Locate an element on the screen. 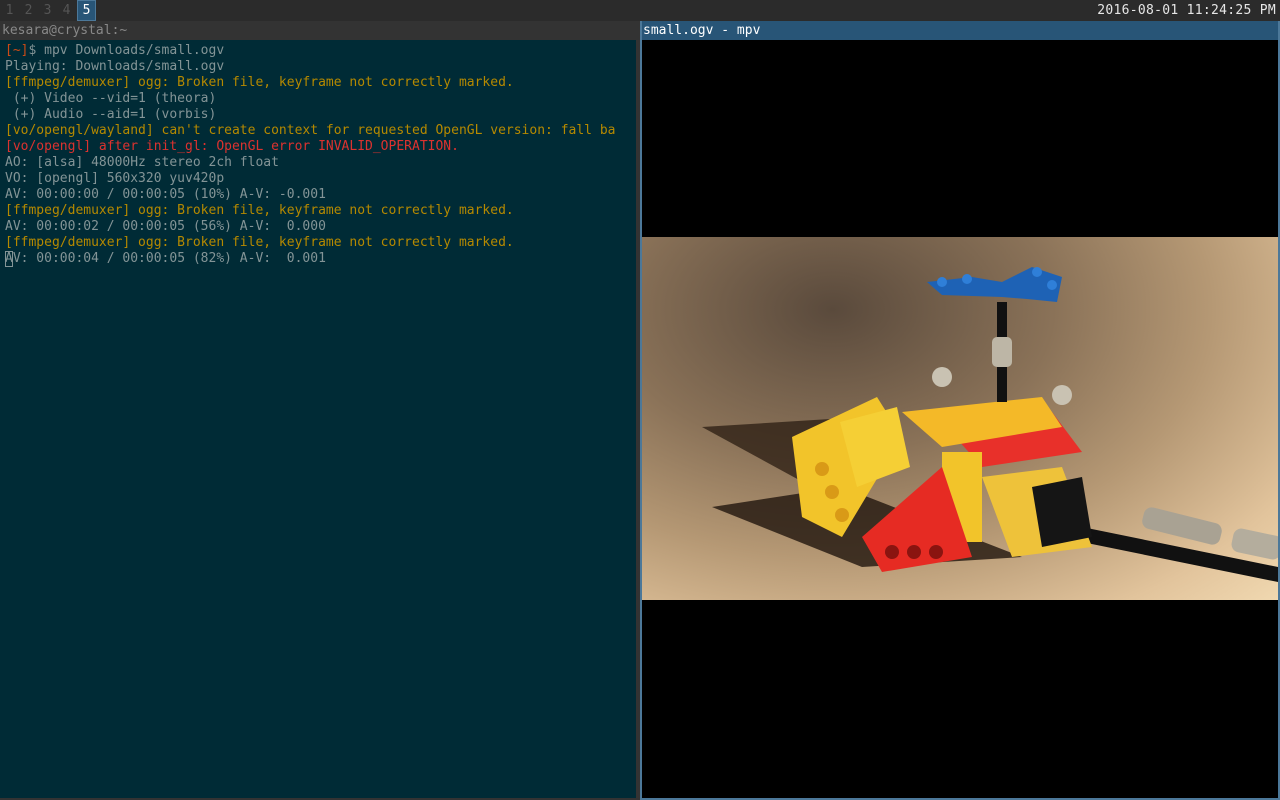 Image resolution: width=1280 pixels, height=800 pixels. text-cursor: A is located at coordinates (9, 259).